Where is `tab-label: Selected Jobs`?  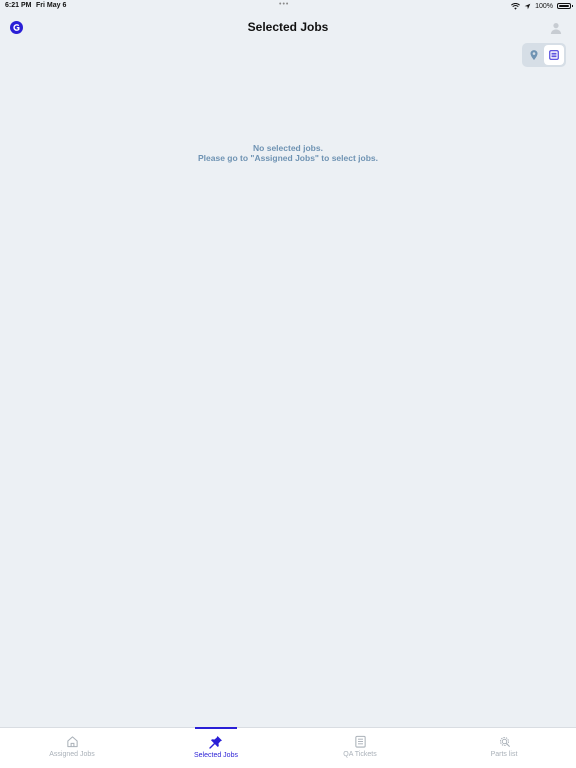
tab-label: Selected Jobs is located at coordinates (216, 755).